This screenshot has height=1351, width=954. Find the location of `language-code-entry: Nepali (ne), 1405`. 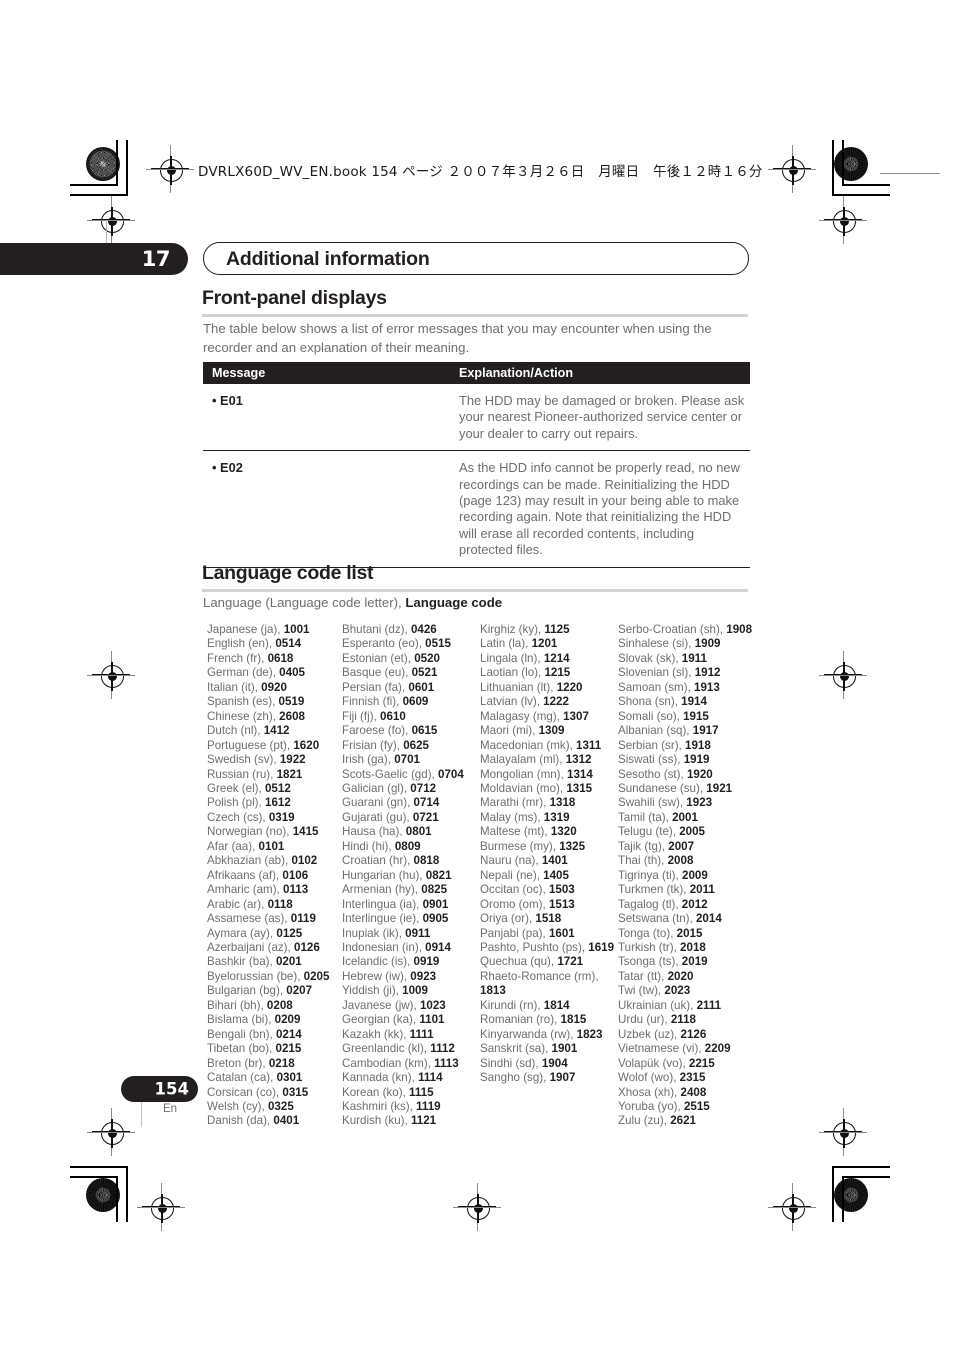

language-code-entry: Nepali (ne), 1405 is located at coordinates (549, 876).